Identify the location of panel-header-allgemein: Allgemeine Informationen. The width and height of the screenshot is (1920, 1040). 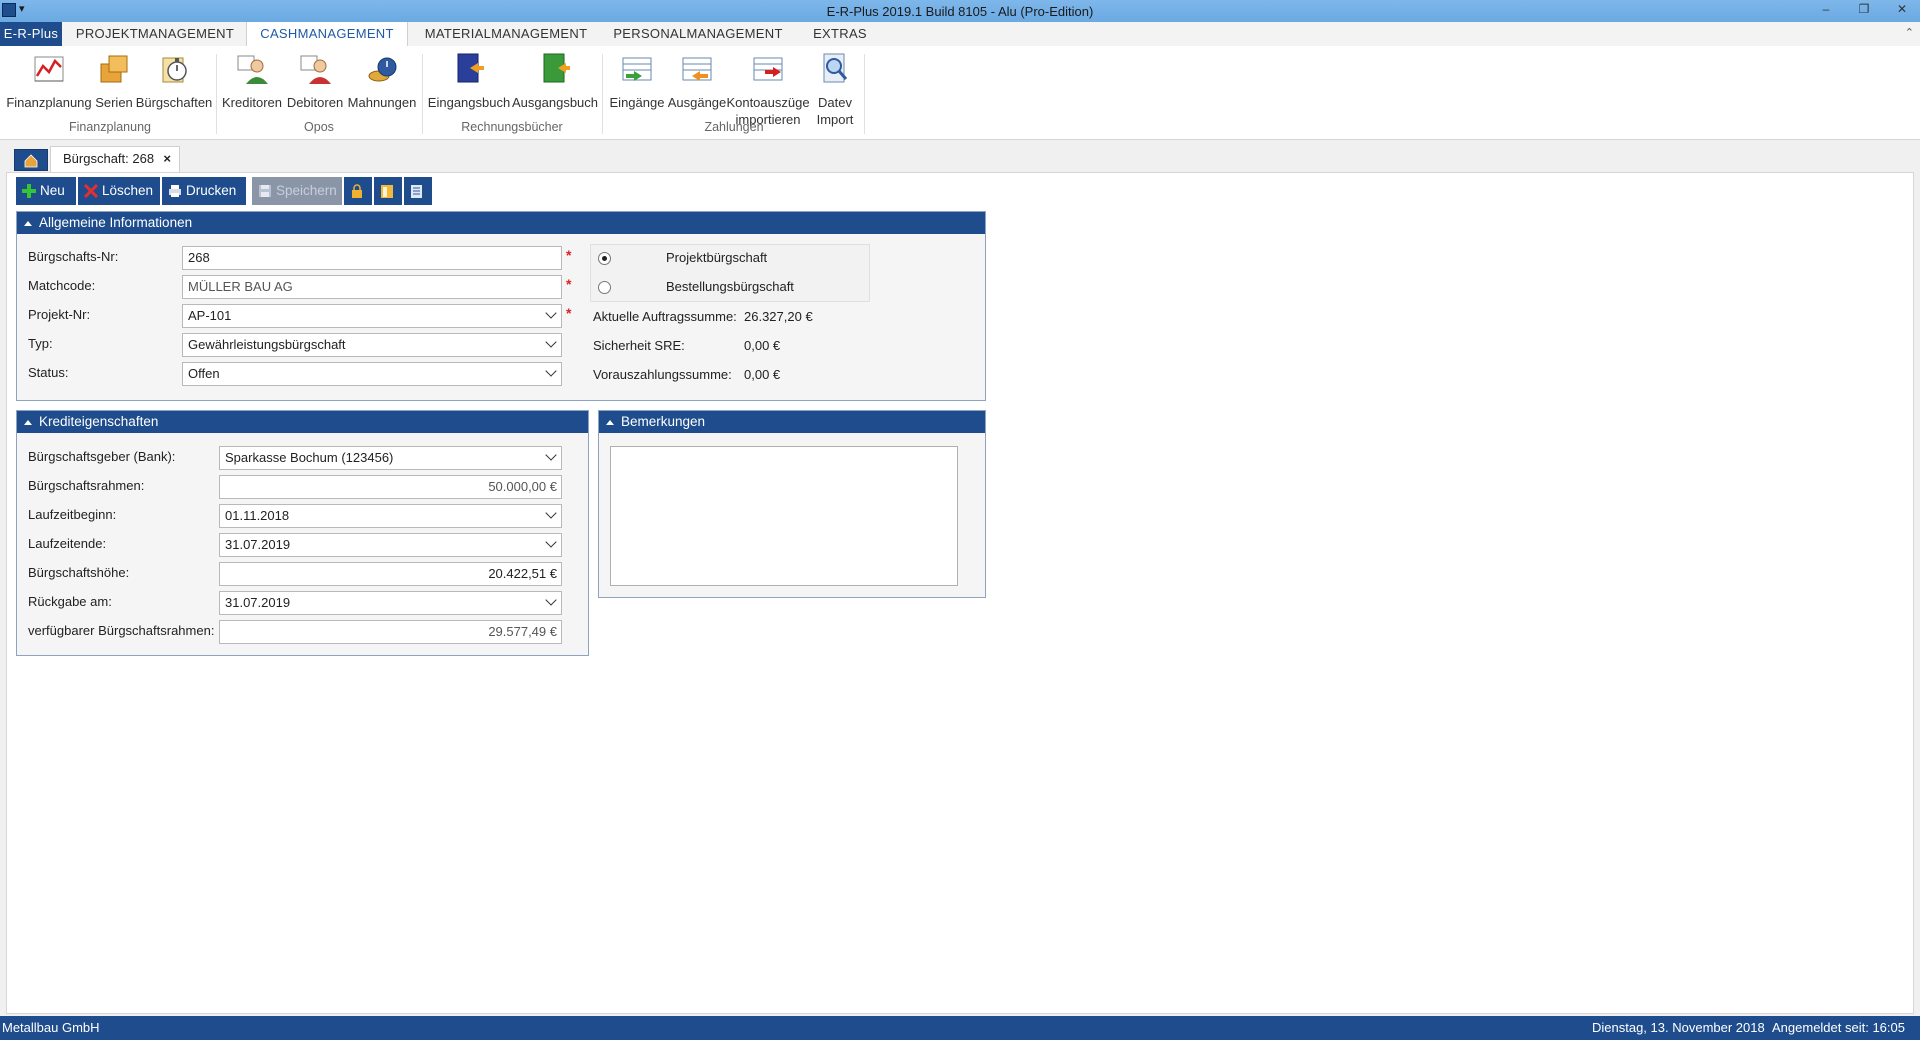
(501, 223).